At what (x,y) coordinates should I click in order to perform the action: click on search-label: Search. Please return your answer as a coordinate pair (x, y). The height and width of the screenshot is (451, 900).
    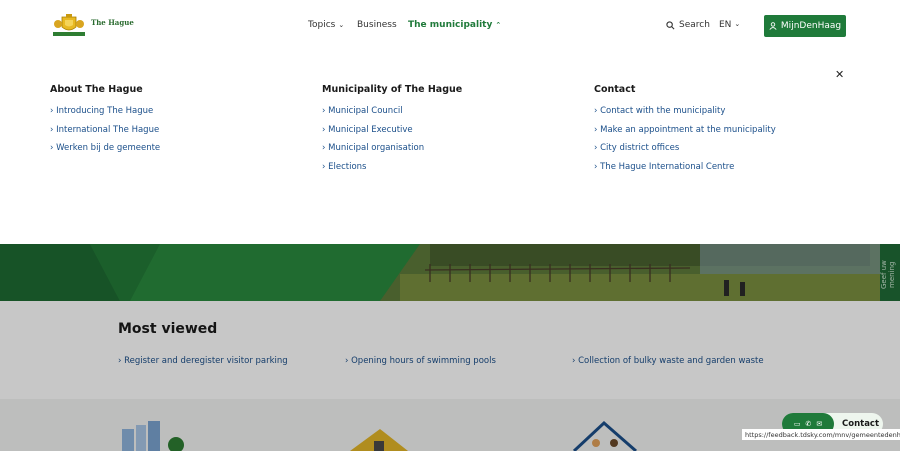
    Looking at the image, I should click on (694, 25).